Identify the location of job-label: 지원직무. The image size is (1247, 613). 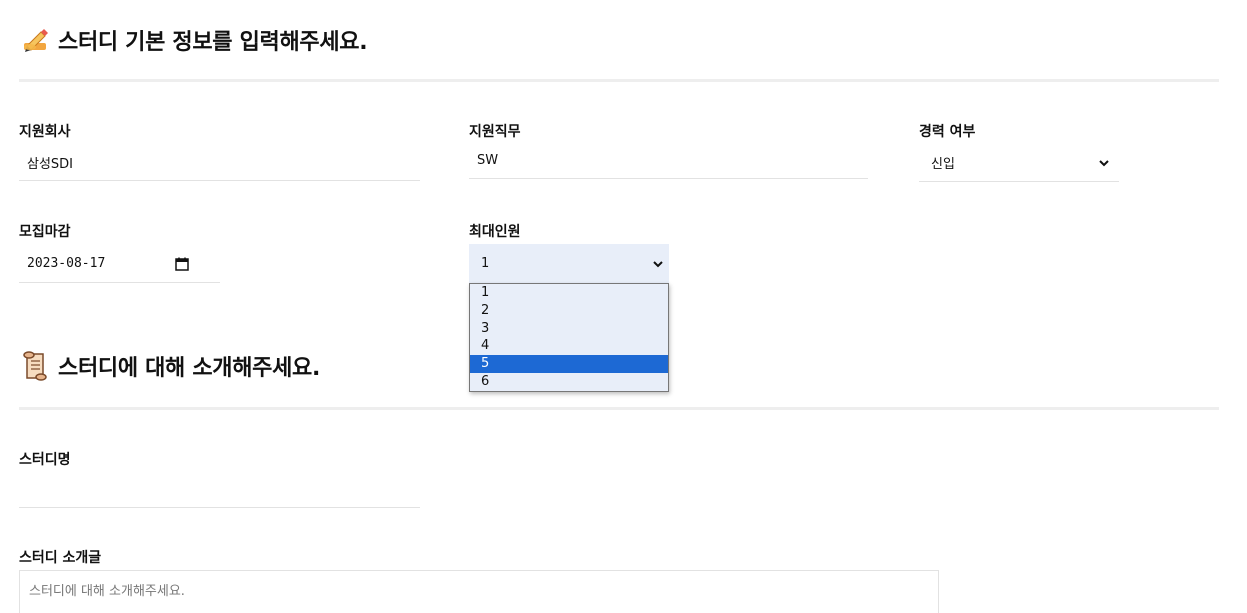
(495, 132).